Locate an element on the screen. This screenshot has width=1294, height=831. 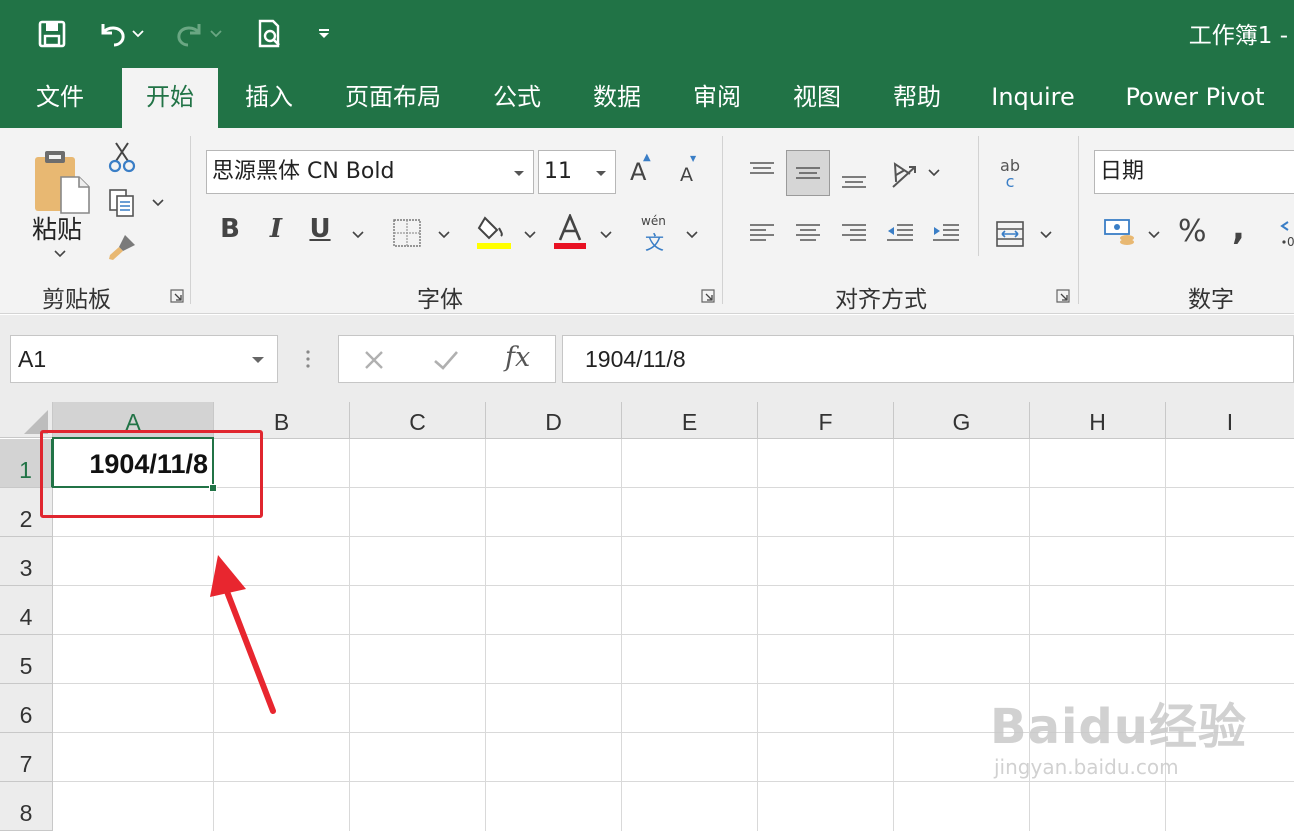
save-icon is located at coordinates (52, 34).